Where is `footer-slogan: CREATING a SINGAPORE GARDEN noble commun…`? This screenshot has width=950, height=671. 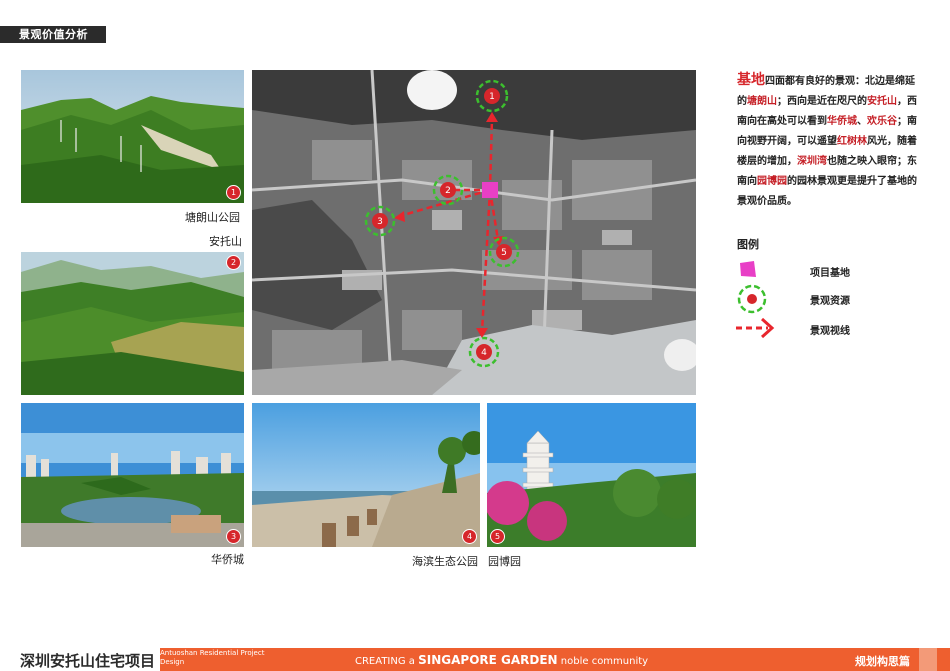 footer-slogan: CREATING a SINGAPORE GARDEN noble commun… is located at coordinates (501, 660).